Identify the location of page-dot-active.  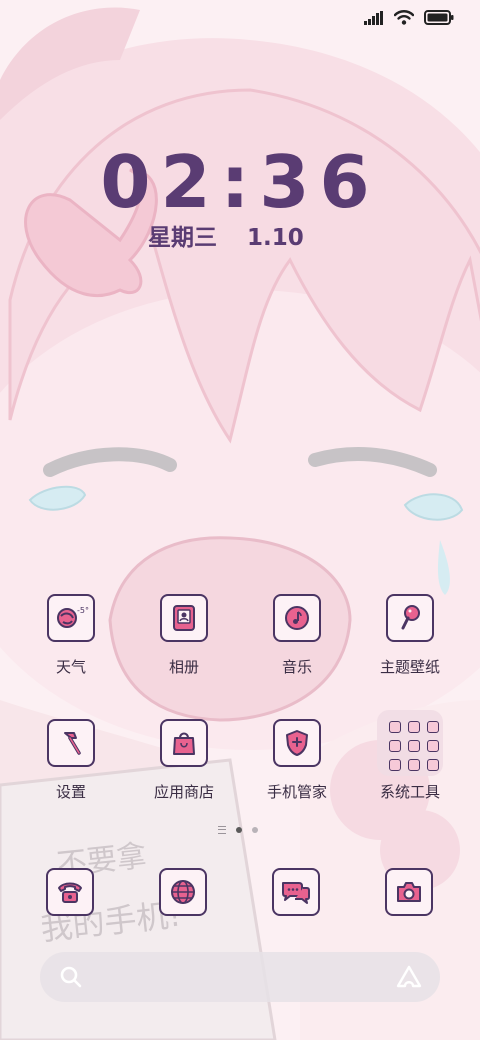
(239, 830).